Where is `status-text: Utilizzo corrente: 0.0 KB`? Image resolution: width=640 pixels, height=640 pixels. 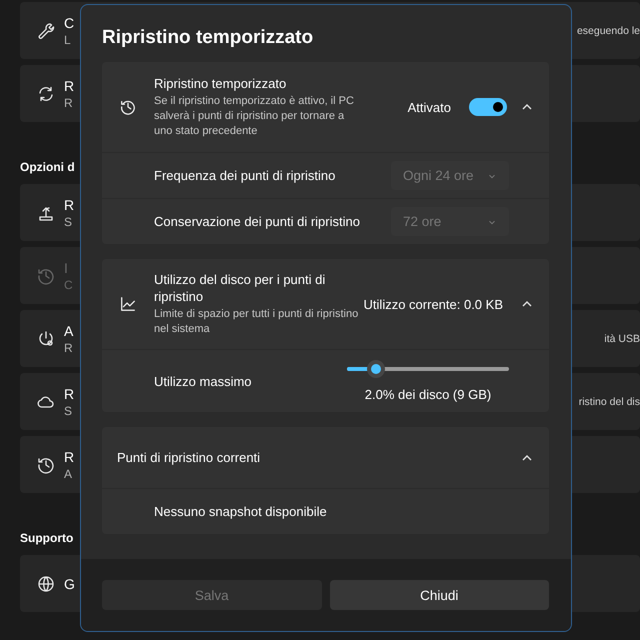 status-text: Utilizzo corrente: 0.0 KB is located at coordinates (433, 304).